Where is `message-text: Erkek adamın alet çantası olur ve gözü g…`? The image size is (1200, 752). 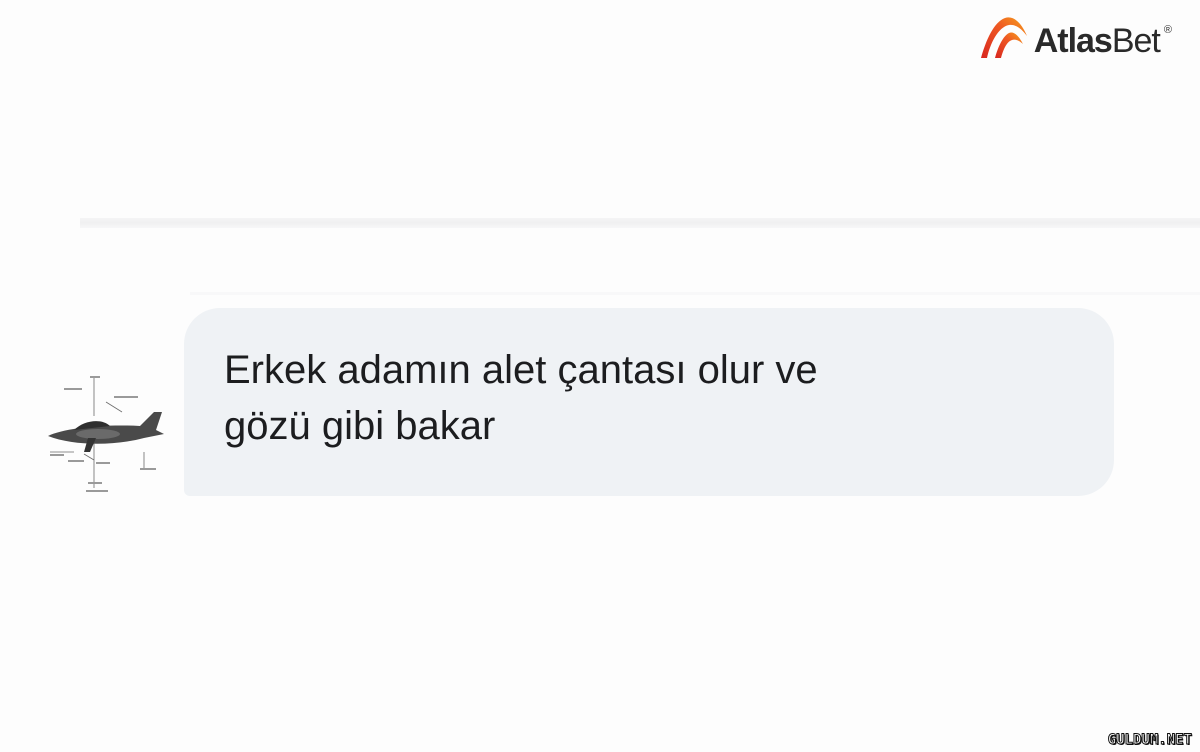
message-text: Erkek adamın alet çantası olur ve gözü g… is located at coordinates (649, 398).